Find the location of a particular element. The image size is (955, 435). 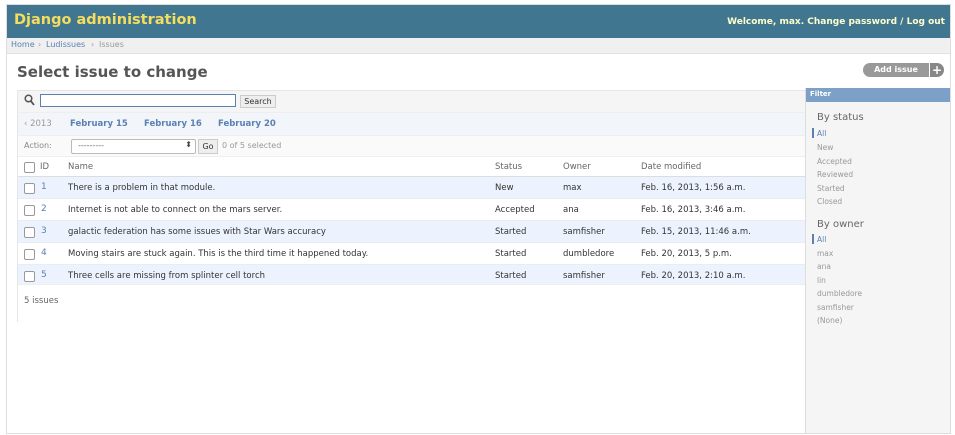

user-tools: Welcome, max. Change password / Log out is located at coordinates (836, 22).